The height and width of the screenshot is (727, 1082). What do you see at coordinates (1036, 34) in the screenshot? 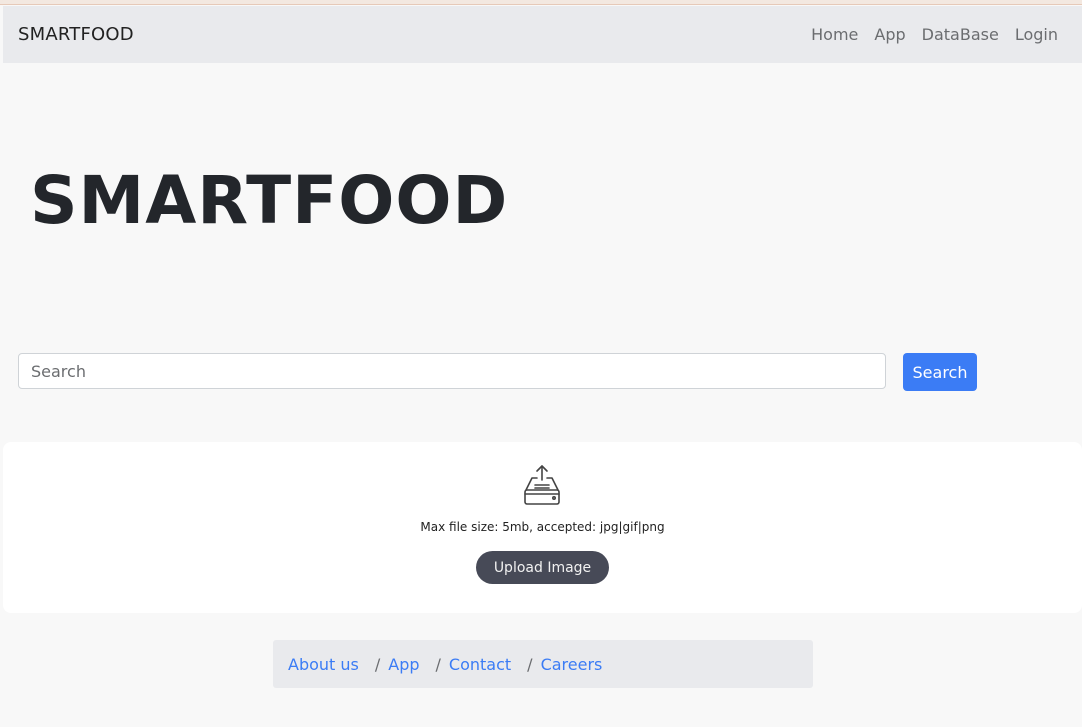
I see `nav-link-login: Login` at bounding box center [1036, 34].